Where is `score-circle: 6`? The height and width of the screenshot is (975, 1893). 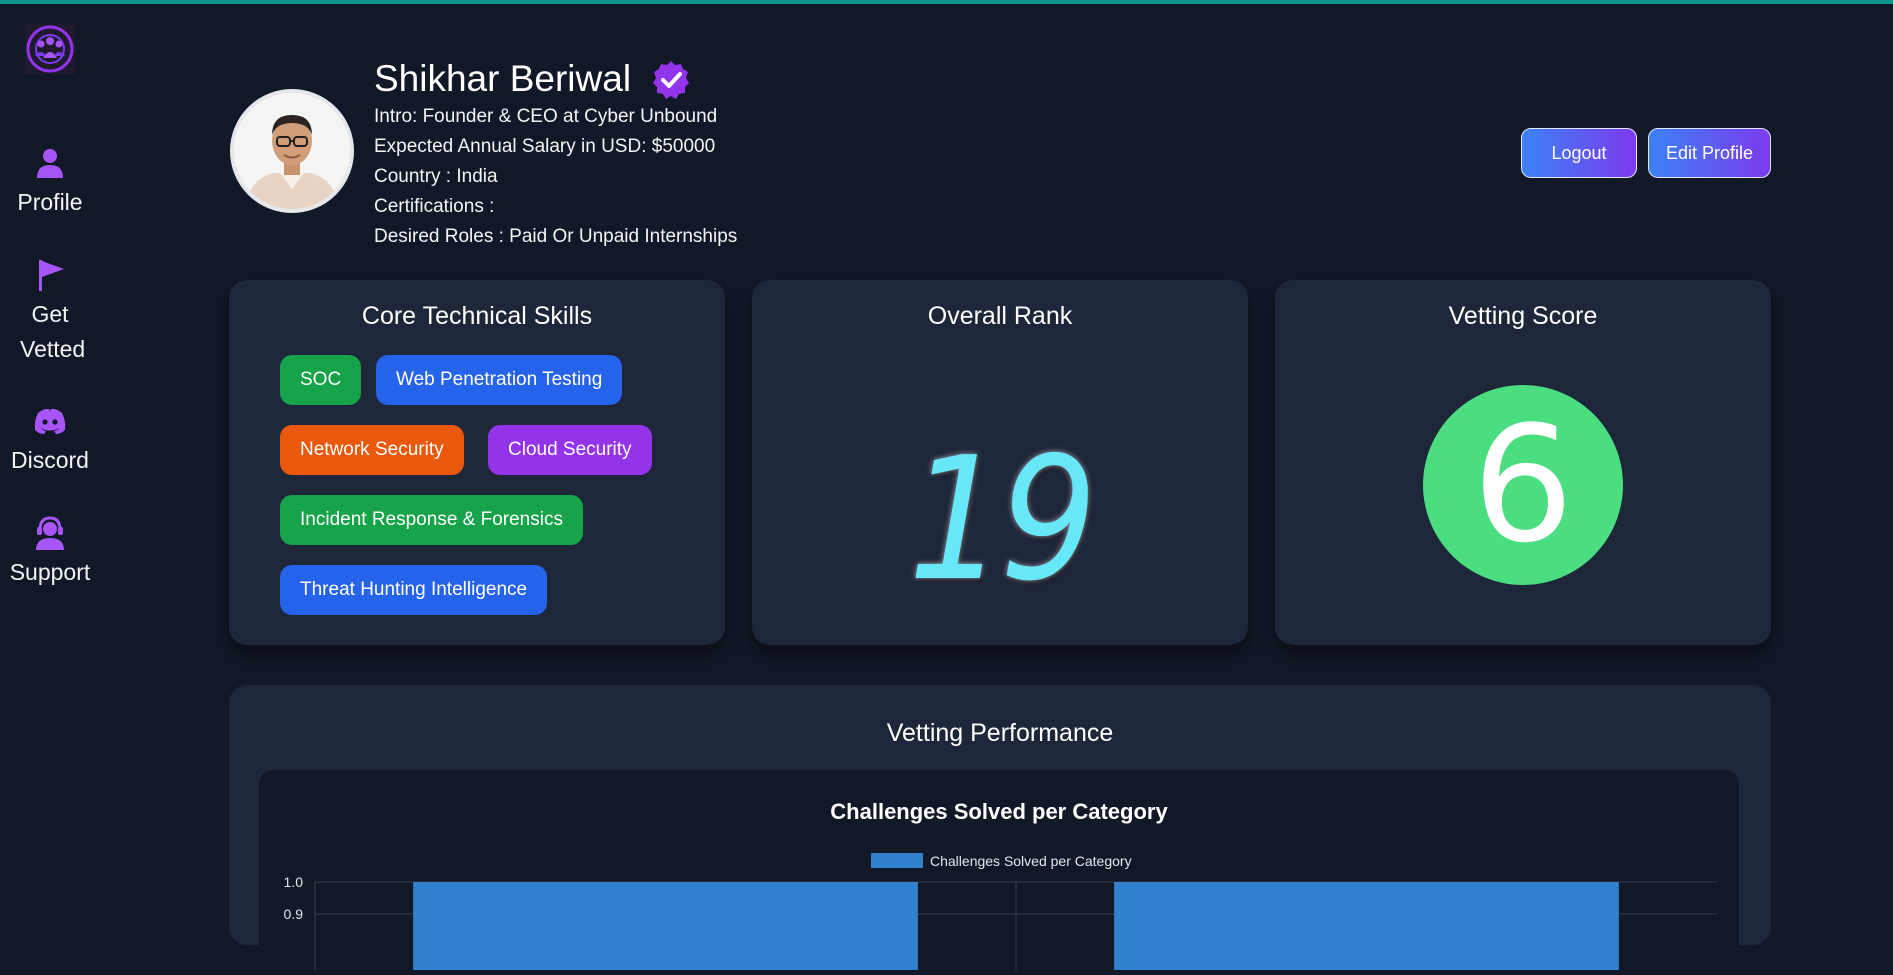 score-circle: 6 is located at coordinates (1523, 485).